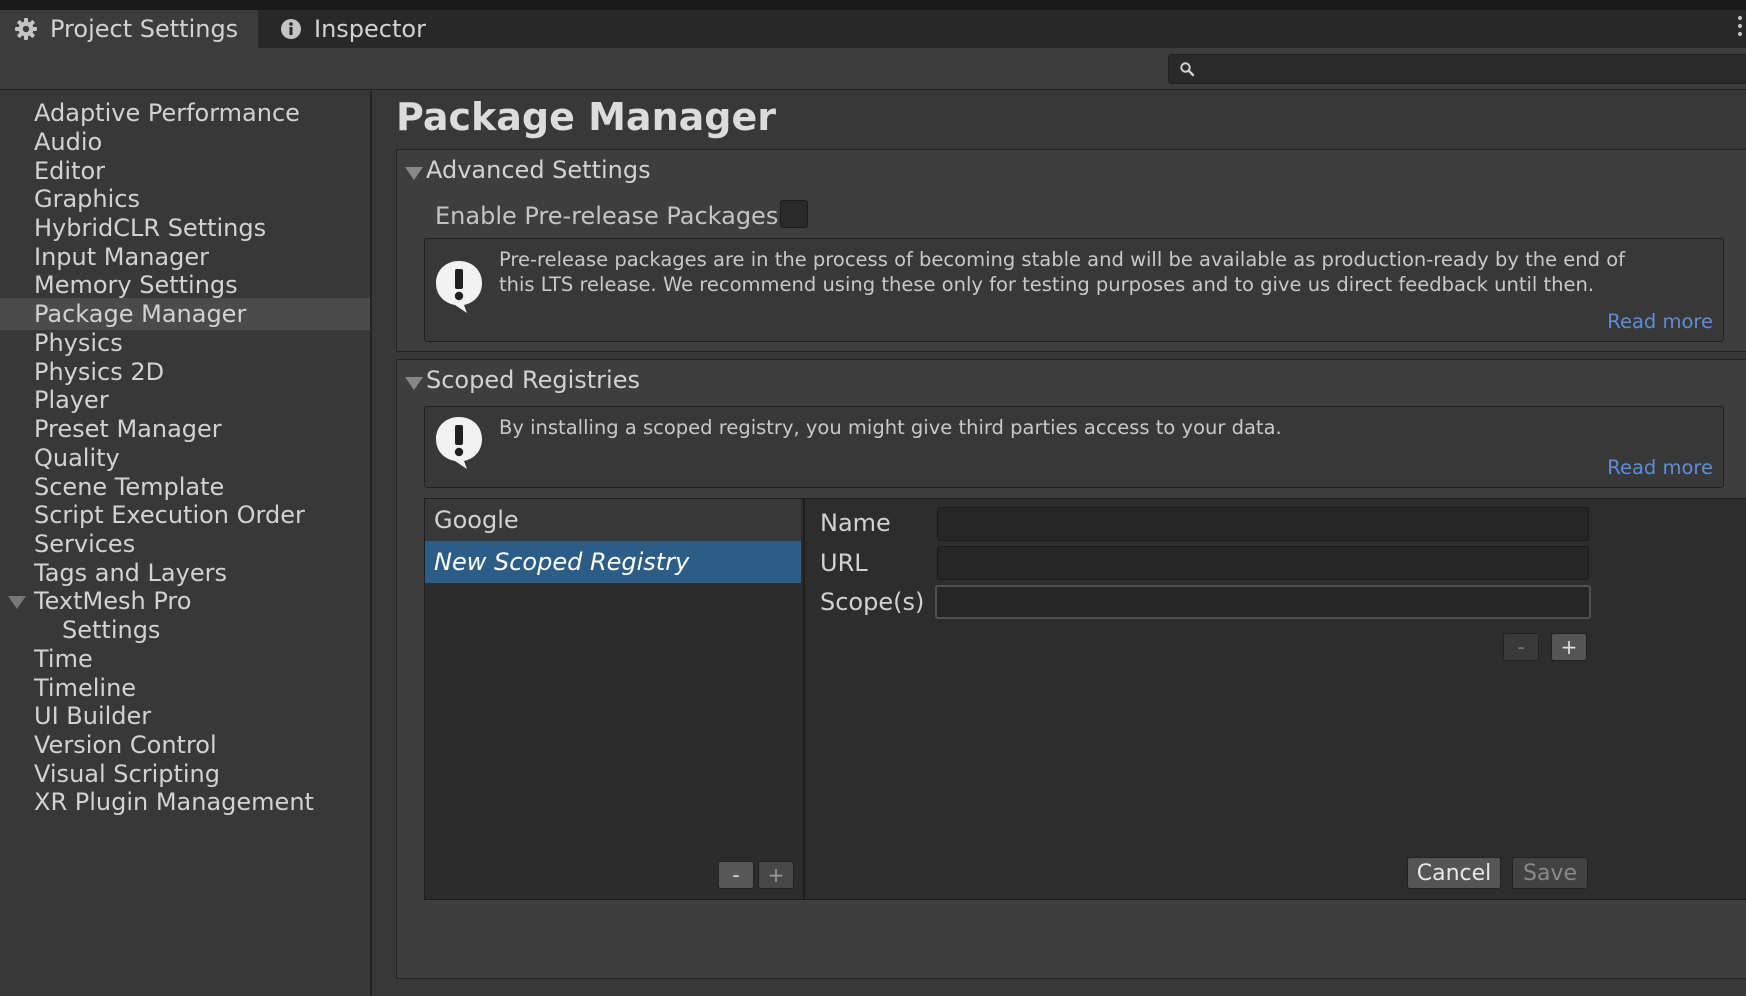 This screenshot has height=996, width=1746. I want to click on sidebar-item-preset-manager: Preset Manager, so click(185, 429).